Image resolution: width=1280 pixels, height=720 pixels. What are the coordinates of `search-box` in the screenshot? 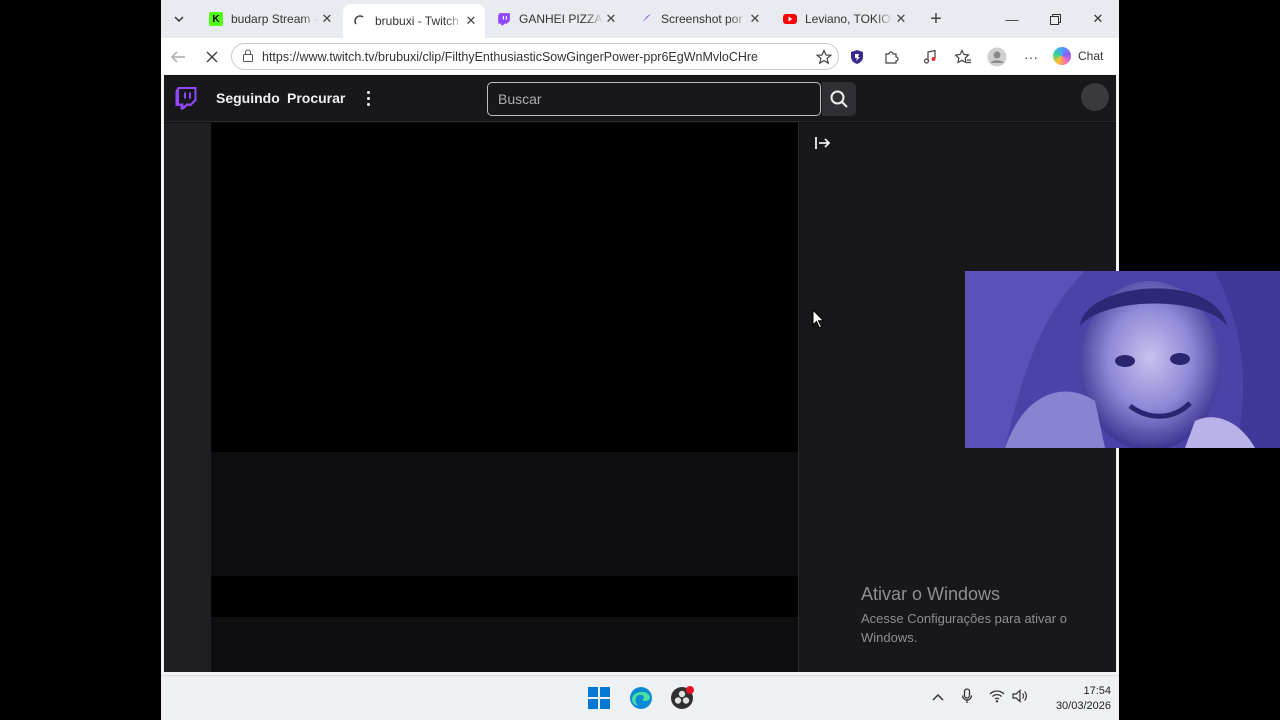 It's located at (654, 99).